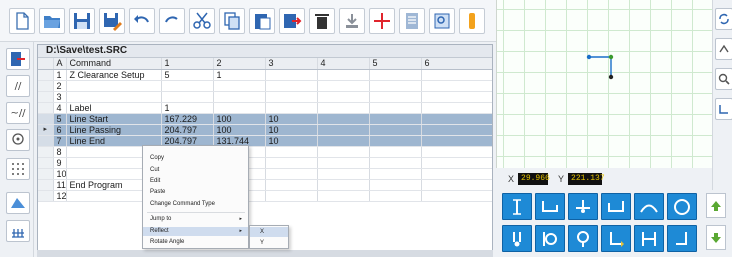 This screenshot has height=257, width=732. What do you see at coordinates (172, 20) in the screenshot?
I see `redo-button` at bounding box center [172, 20].